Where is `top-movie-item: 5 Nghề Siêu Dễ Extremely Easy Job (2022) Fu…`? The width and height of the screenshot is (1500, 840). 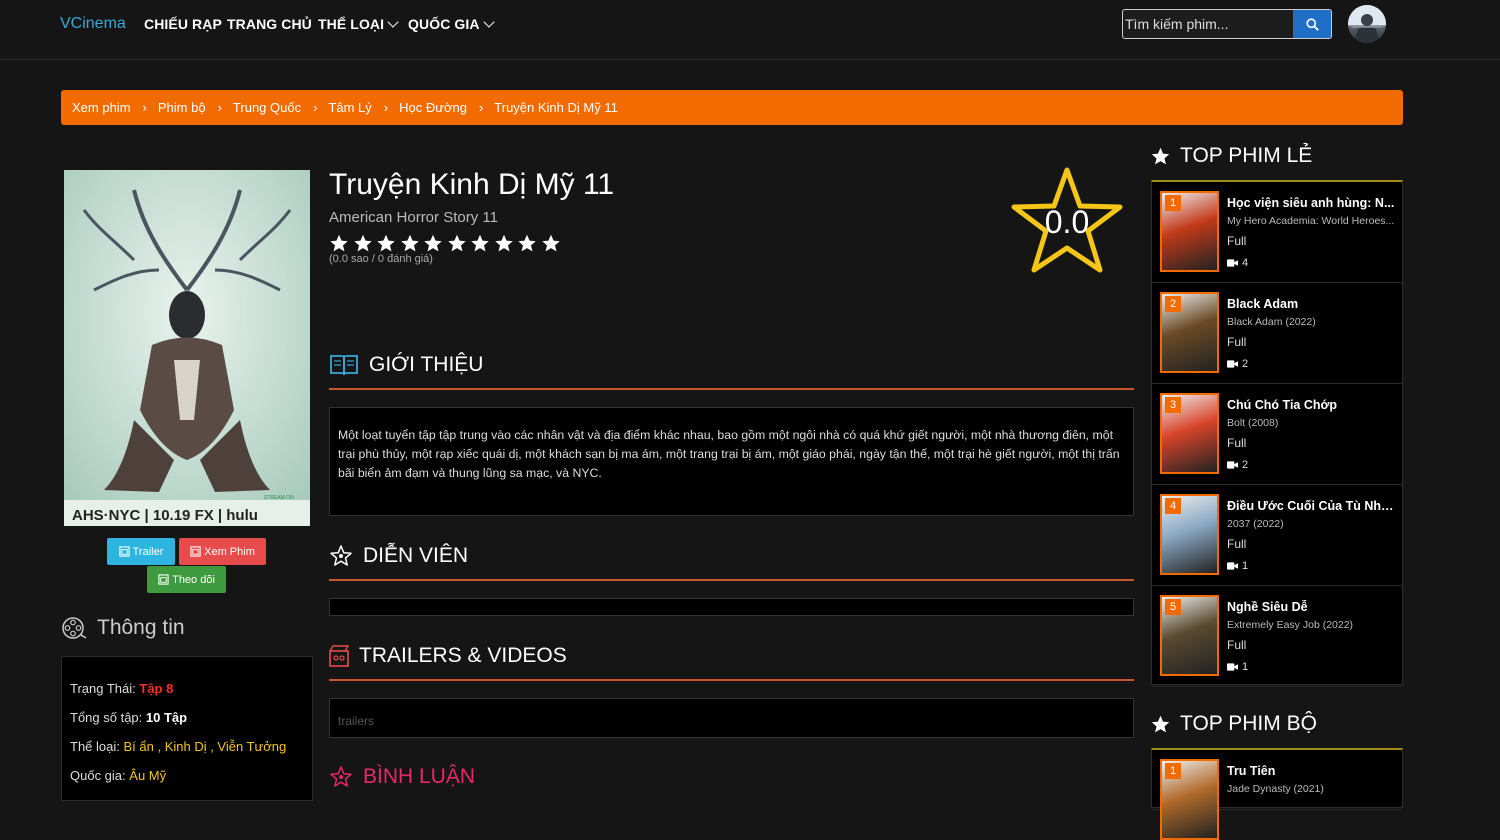 top-movie-item: 5 Nghề Siêu Dễ Extremely Easy Job (2022) Fu… is located at coordinates (1277, 636).